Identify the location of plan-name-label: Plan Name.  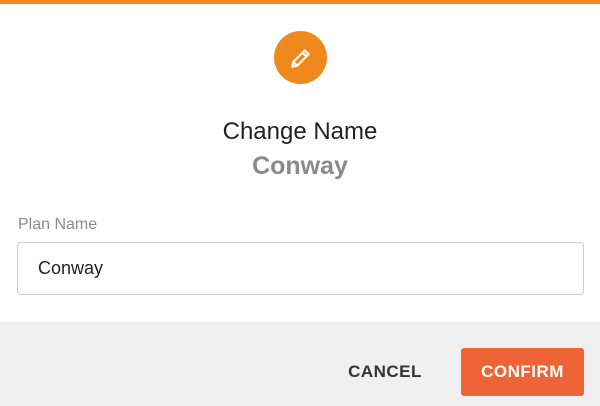
(58, 224).